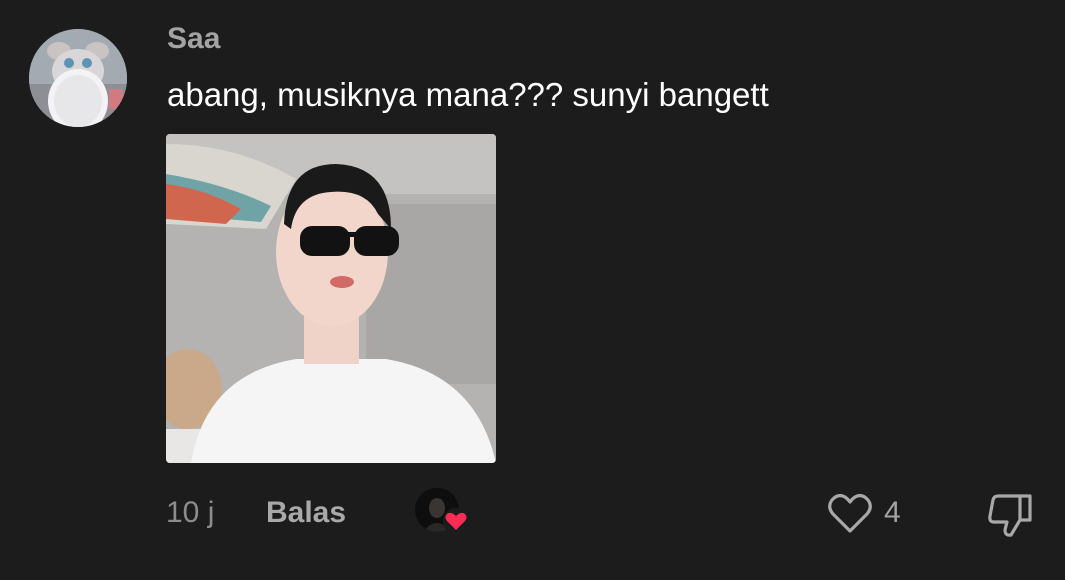 Image resolution: width=1065 pixels, height=580 pixels. I want to click on comment-username: Saa, so click(193, 39).